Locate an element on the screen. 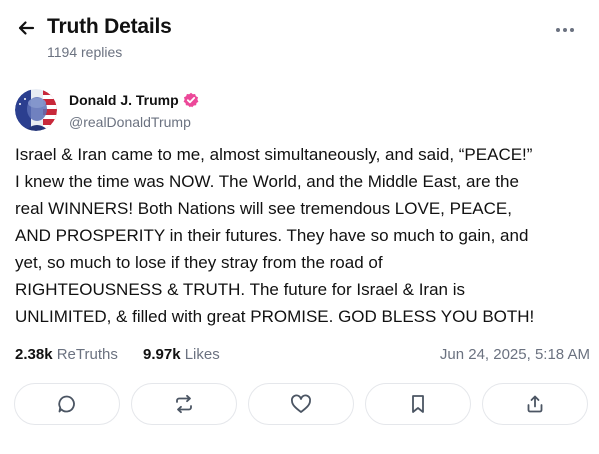 The width and height of the screenshot is (599, 454). retruths-count: 2.38k is located at coordinates (34, 354).